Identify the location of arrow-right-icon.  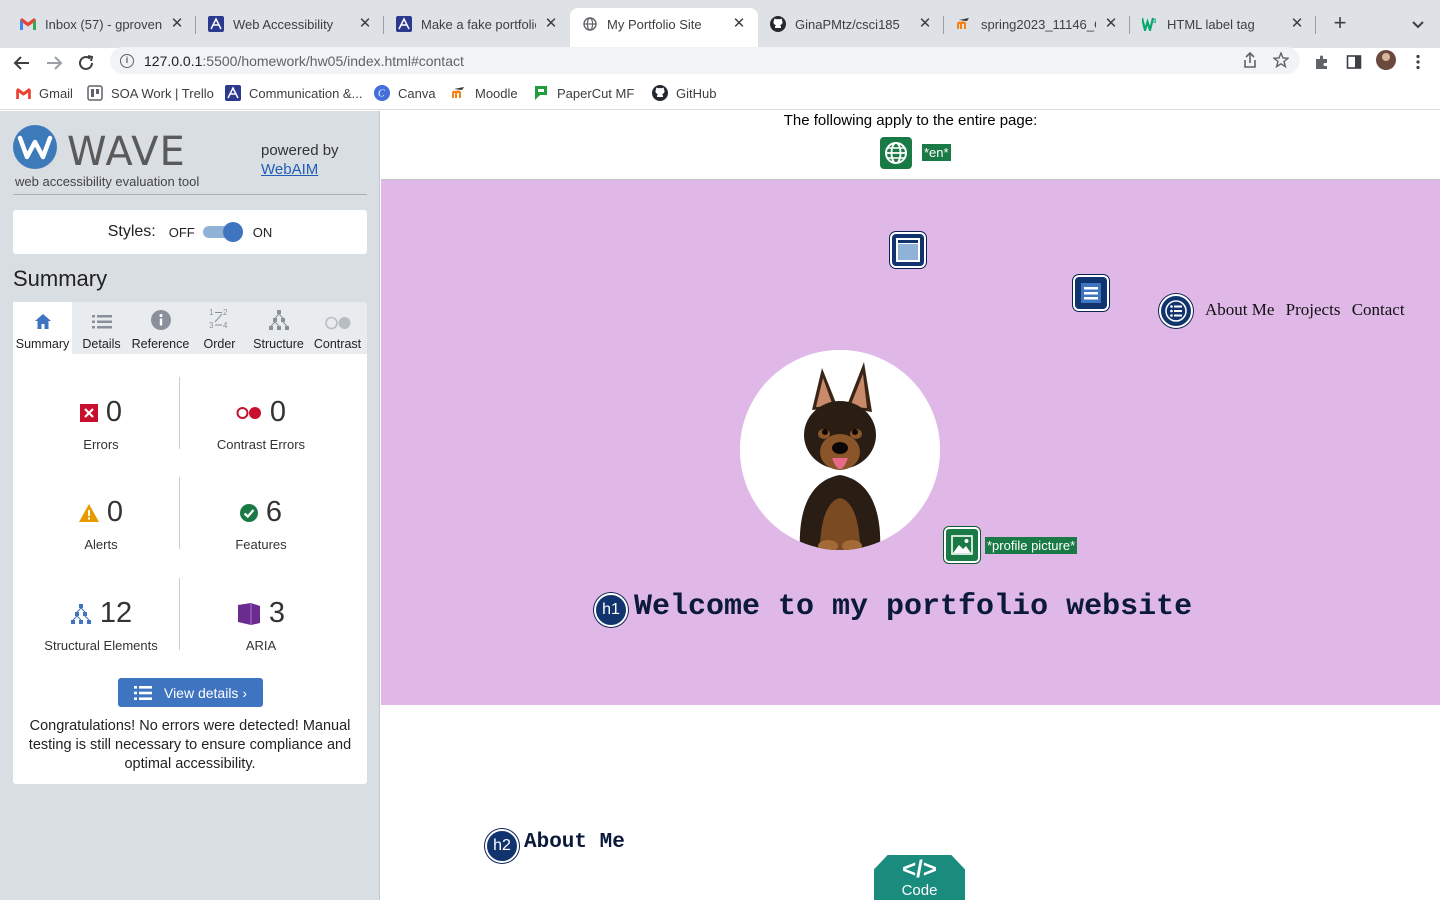
(55, 63).